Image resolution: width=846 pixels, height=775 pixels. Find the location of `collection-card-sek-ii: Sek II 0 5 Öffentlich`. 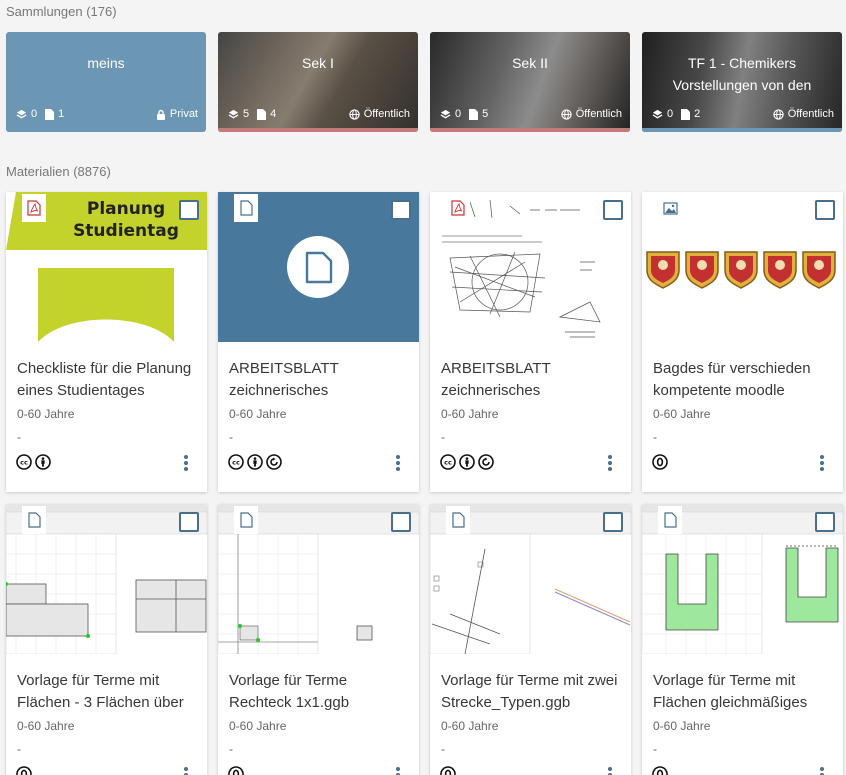

collection-card-sek-ii: Sek II 0 5 Öffentlich is located at coordinates (530, 82).